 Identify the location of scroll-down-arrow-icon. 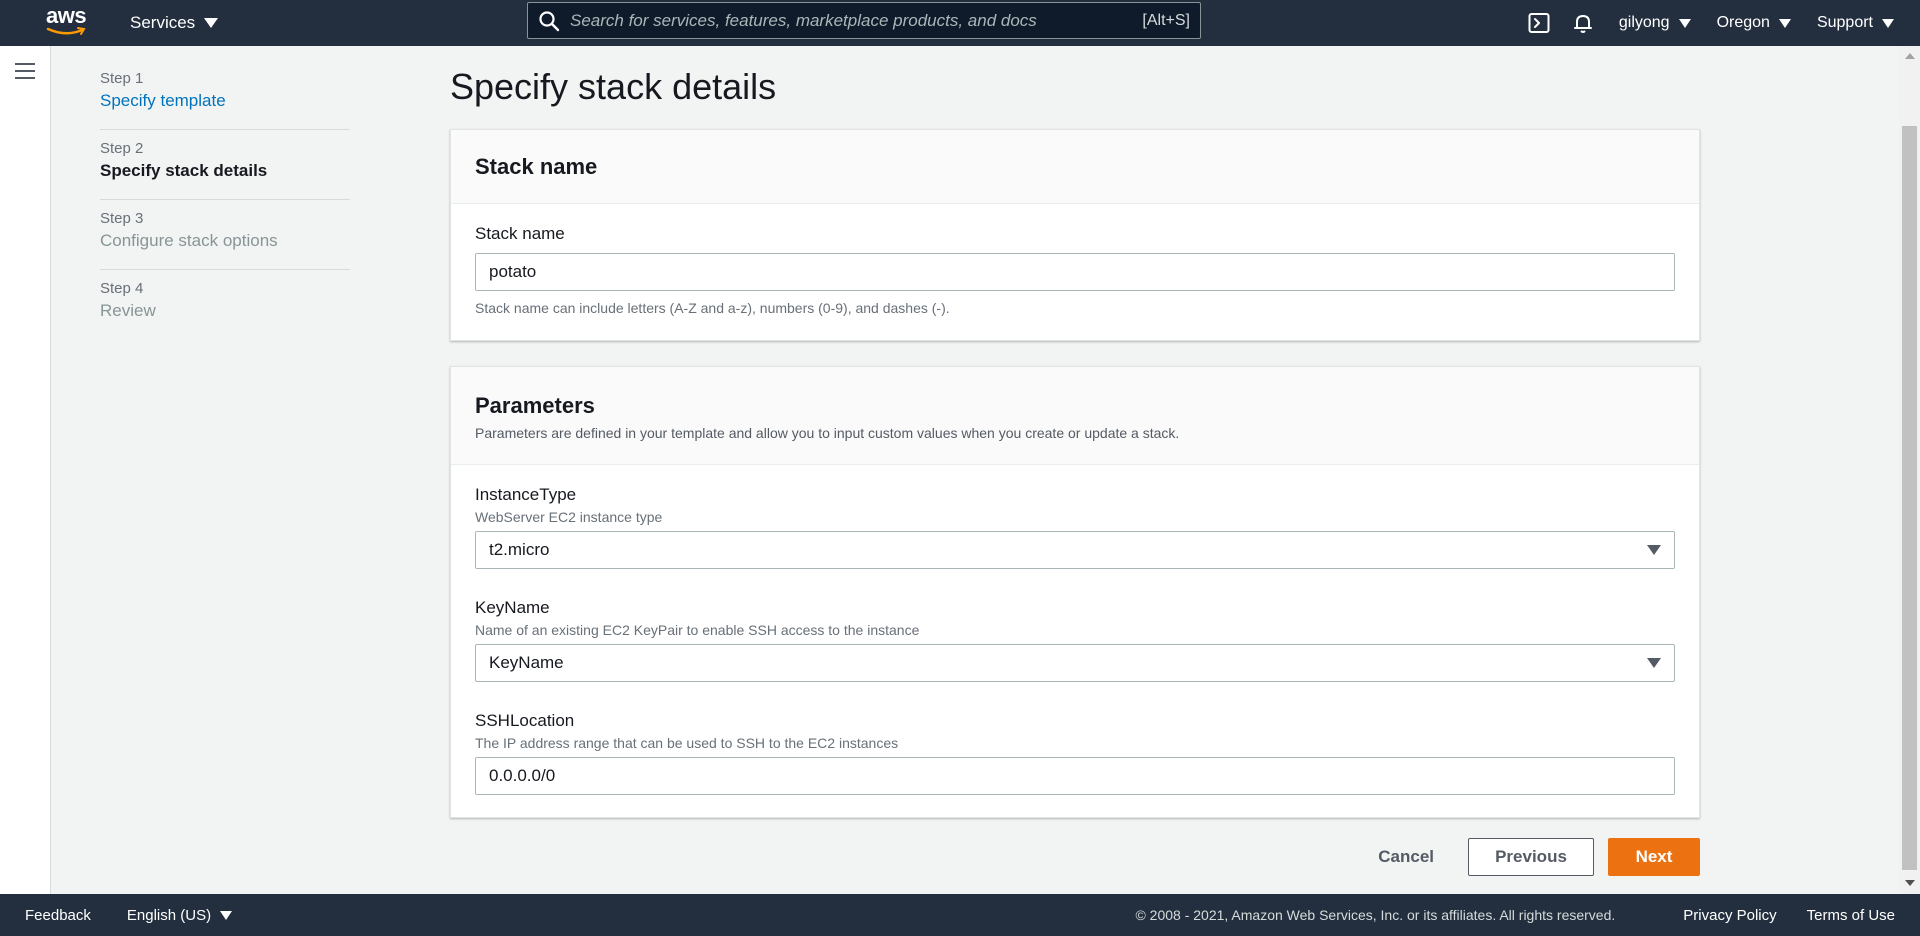
(1910, 883).